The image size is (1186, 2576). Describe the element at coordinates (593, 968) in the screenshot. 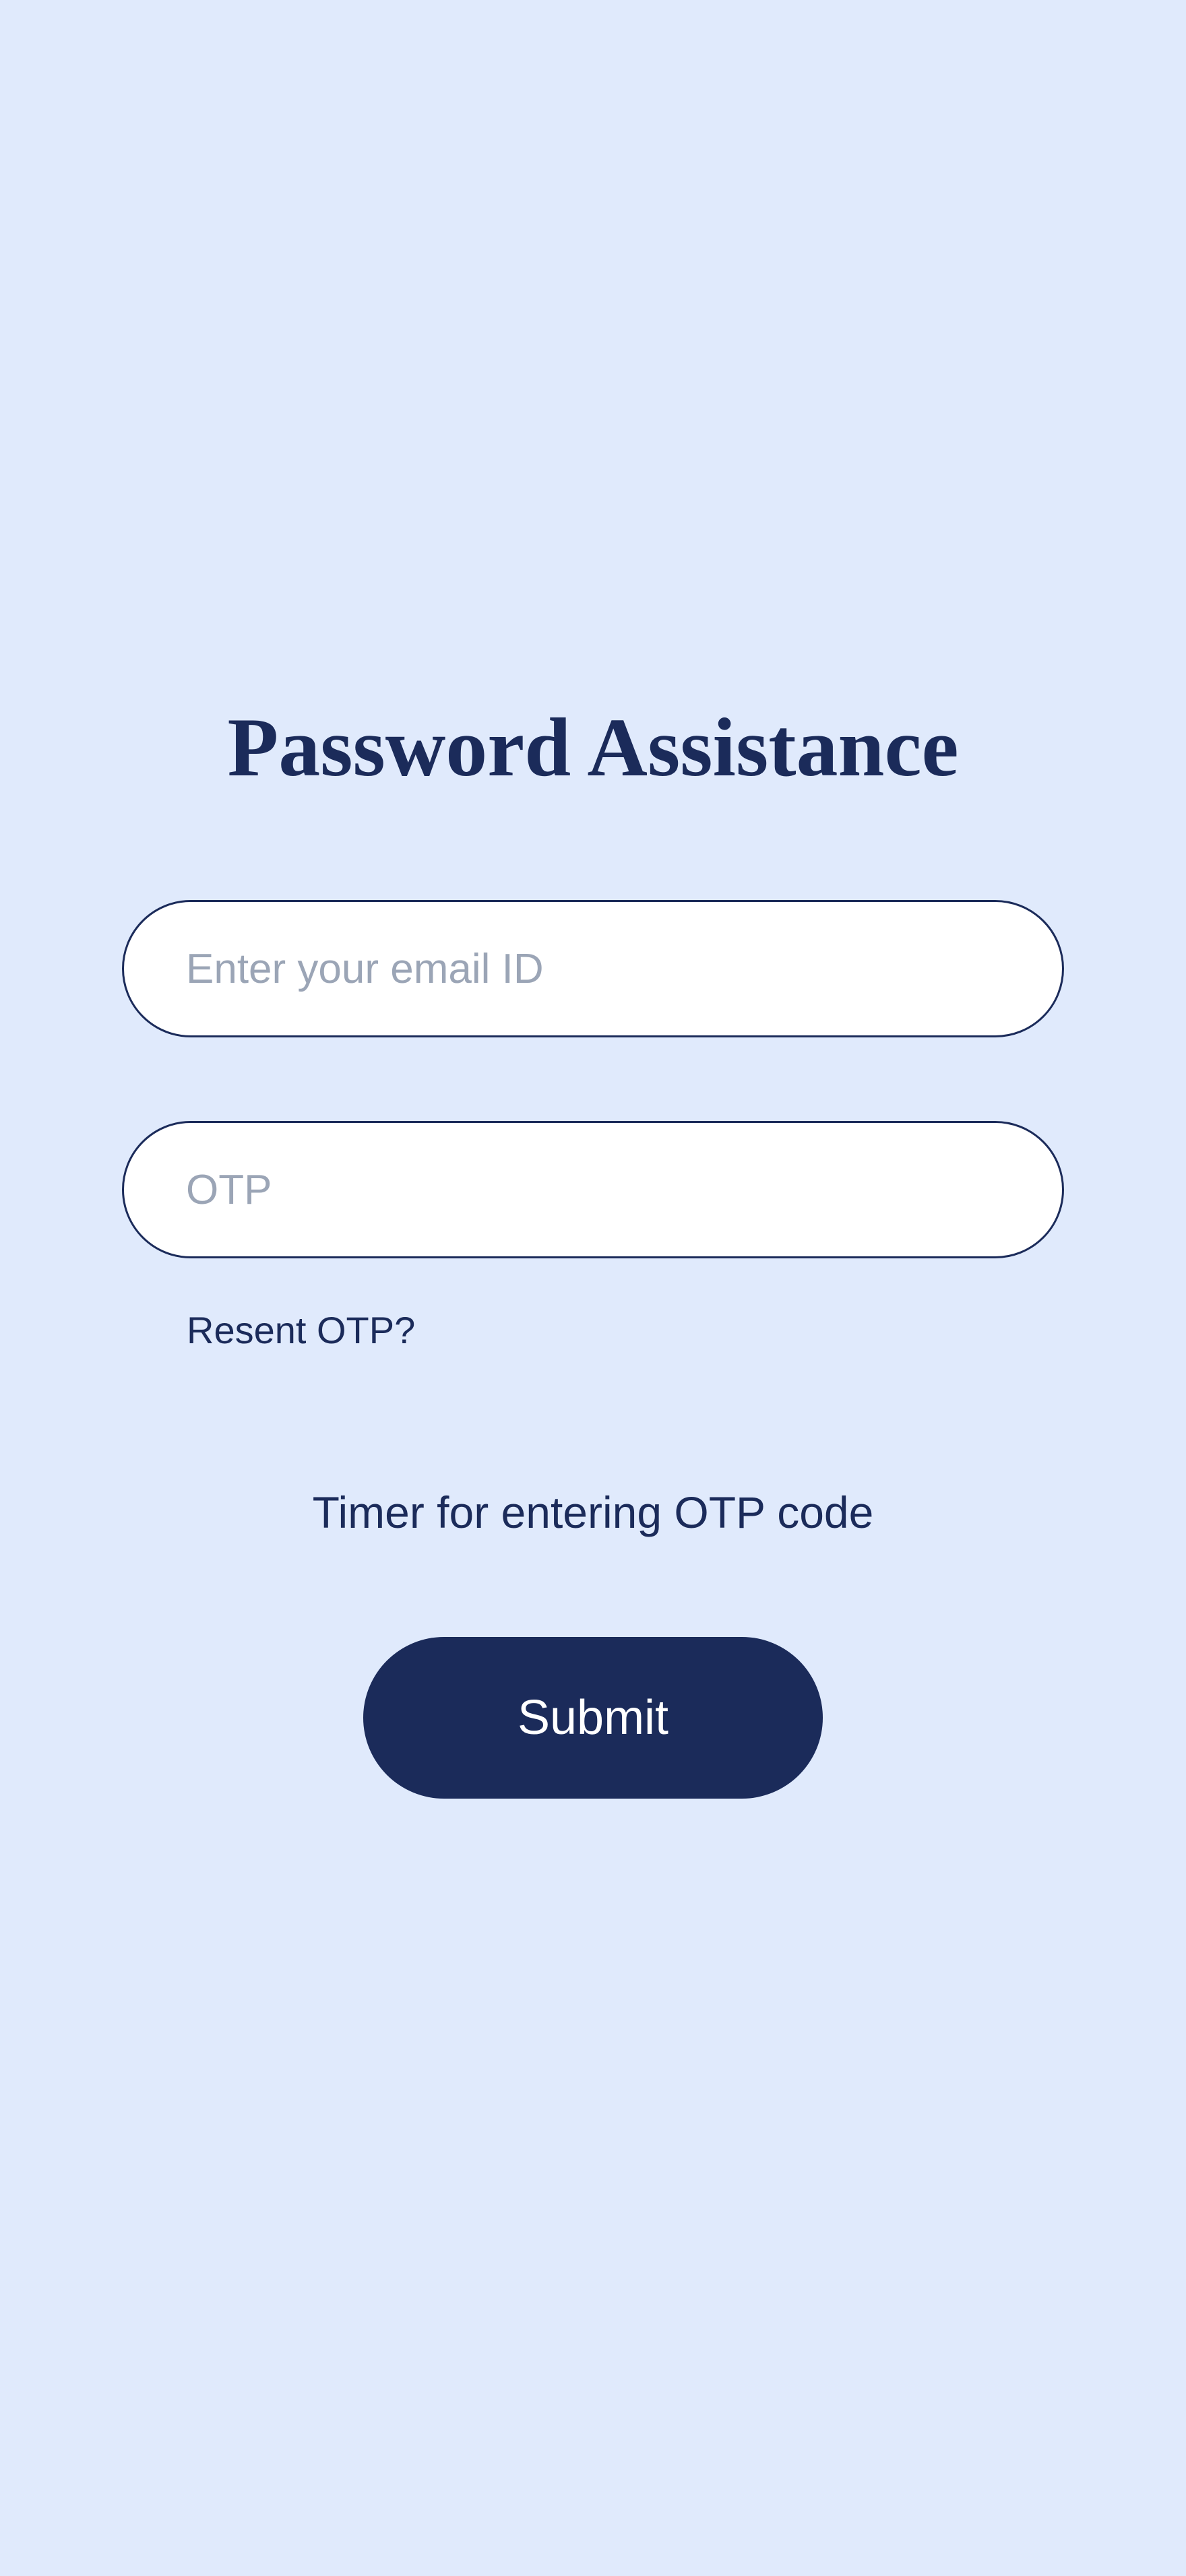

I see `email-field` at that location.